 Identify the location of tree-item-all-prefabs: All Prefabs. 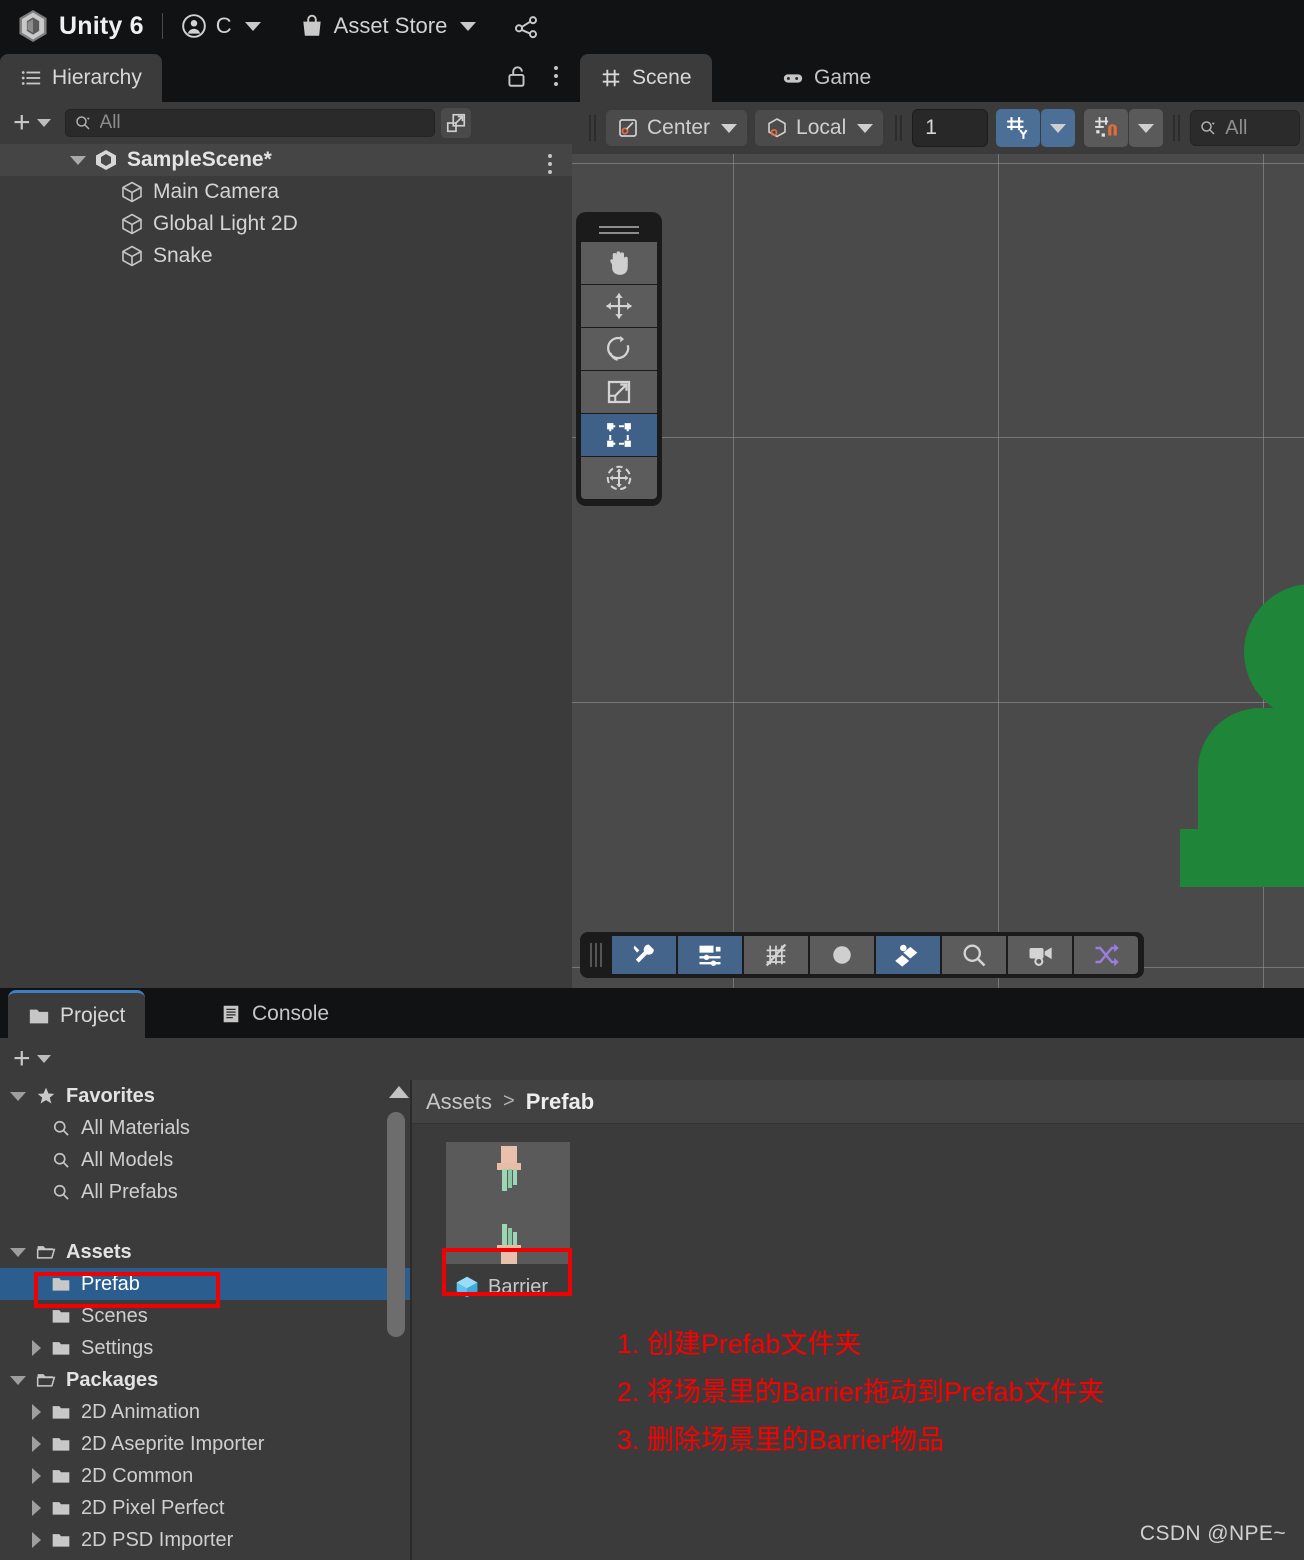
(206, 1192).